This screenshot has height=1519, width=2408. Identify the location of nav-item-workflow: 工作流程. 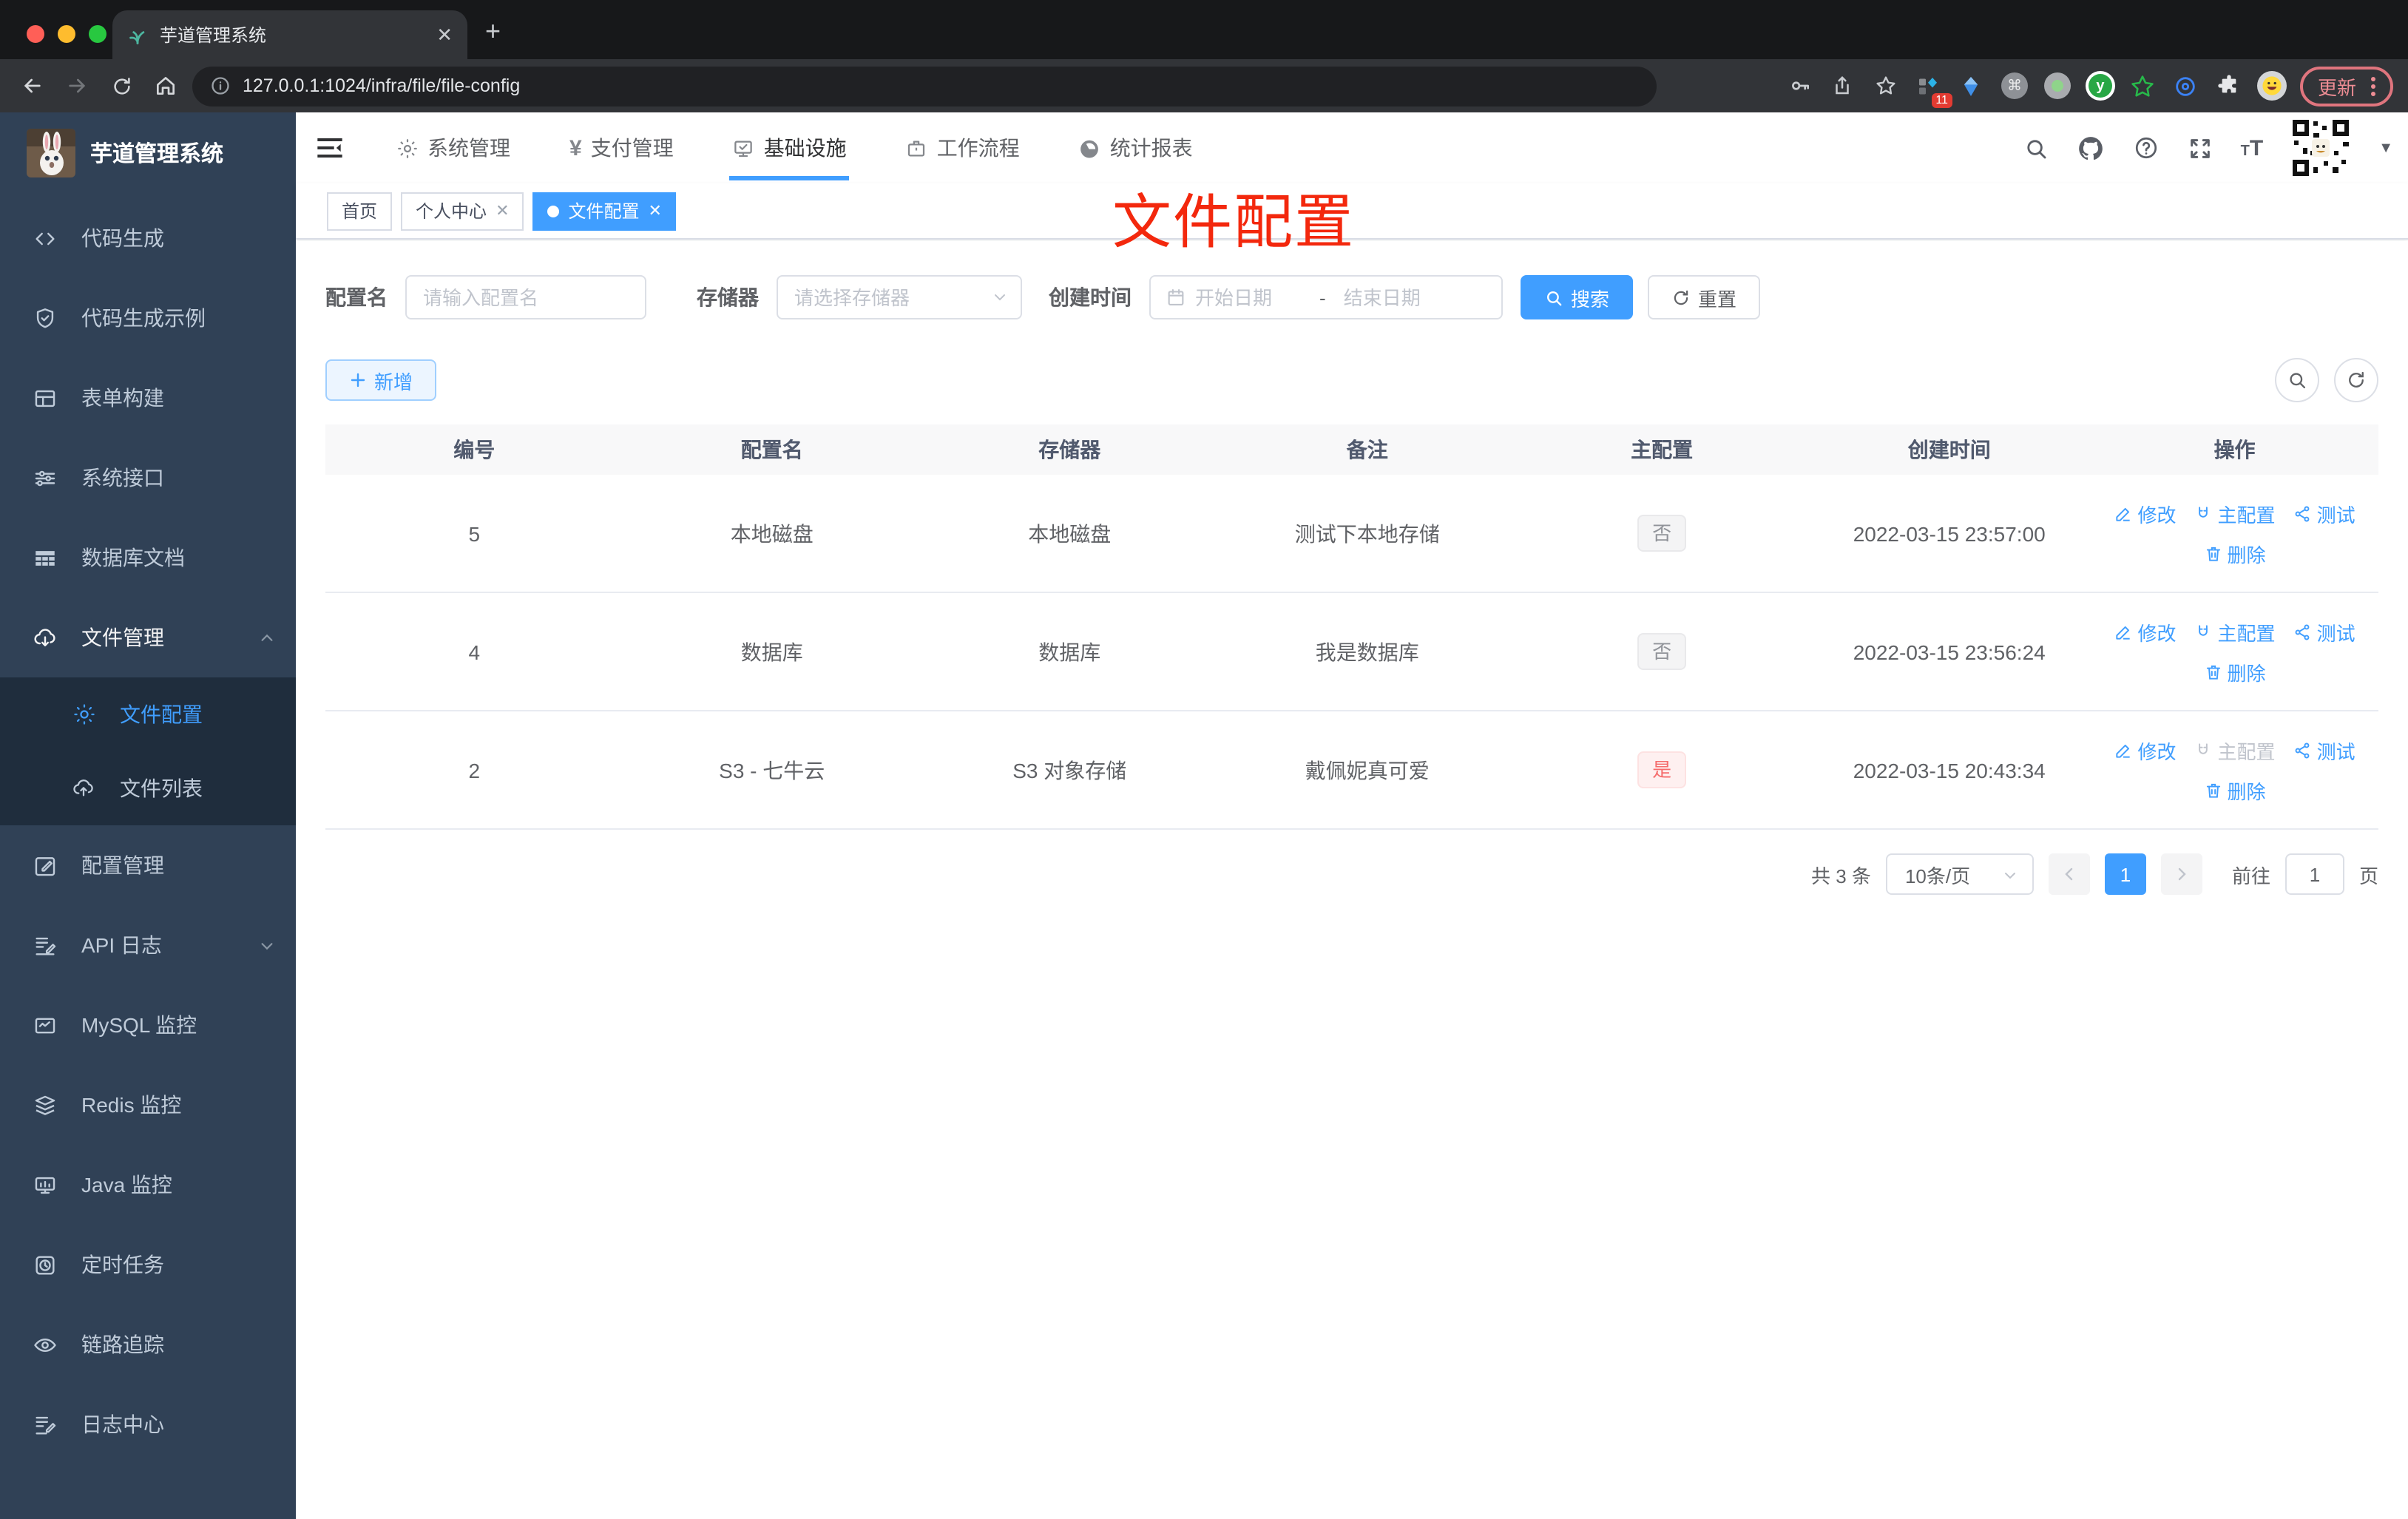
(962, 147).